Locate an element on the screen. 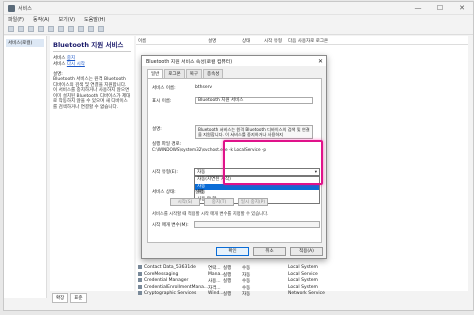  back-icon is located at coordinates (11, 29).